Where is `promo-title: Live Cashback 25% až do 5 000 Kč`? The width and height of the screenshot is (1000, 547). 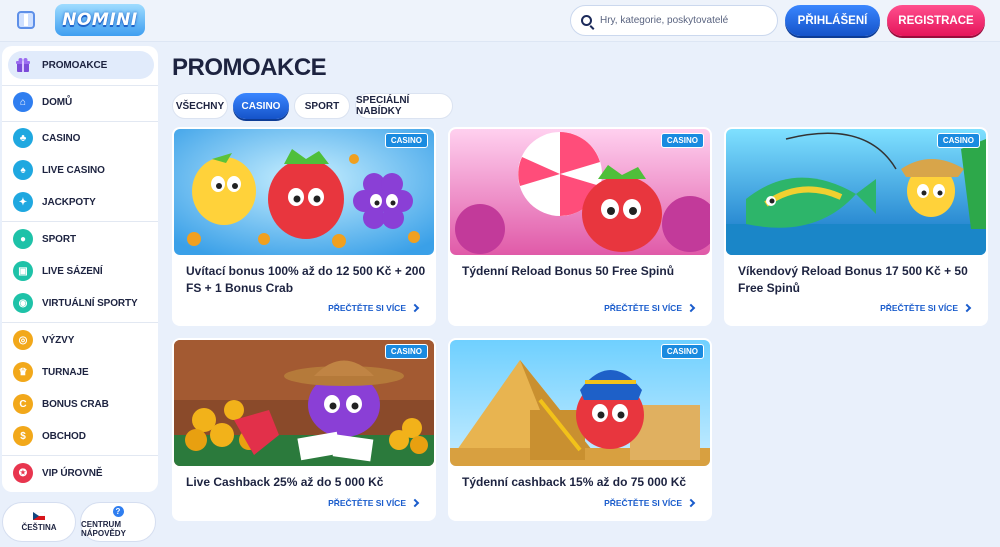
promo-title: Live Cashback 25% až do 5 000 Kč is located at coordinates (285, 482).